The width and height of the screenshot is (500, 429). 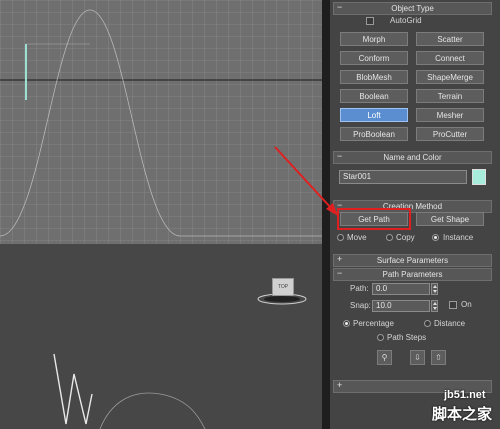 What do you see at coordinates (458, 237) in the screenshot?
I see `instance-label: Instance` at bounding box center [458, 237].